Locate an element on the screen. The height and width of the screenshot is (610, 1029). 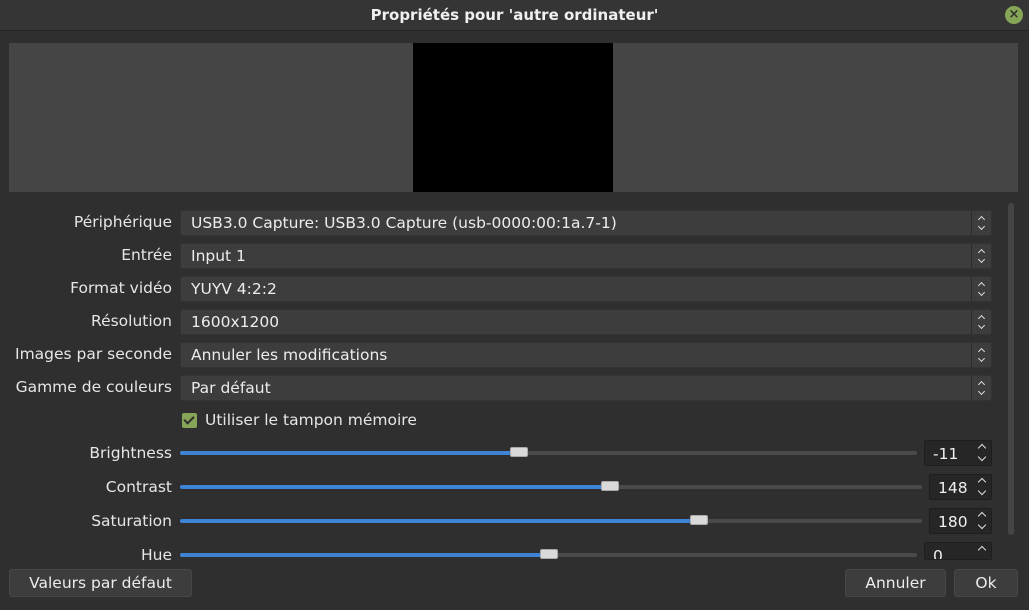
hue-label: Hue is located at coordinates (156, 555).